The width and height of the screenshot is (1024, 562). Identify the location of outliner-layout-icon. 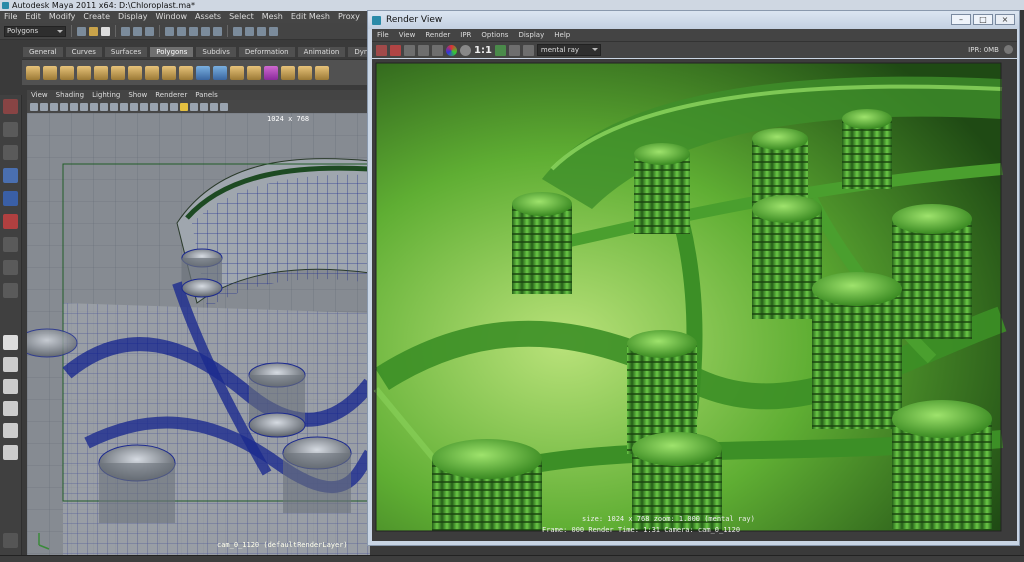
(10, 452).